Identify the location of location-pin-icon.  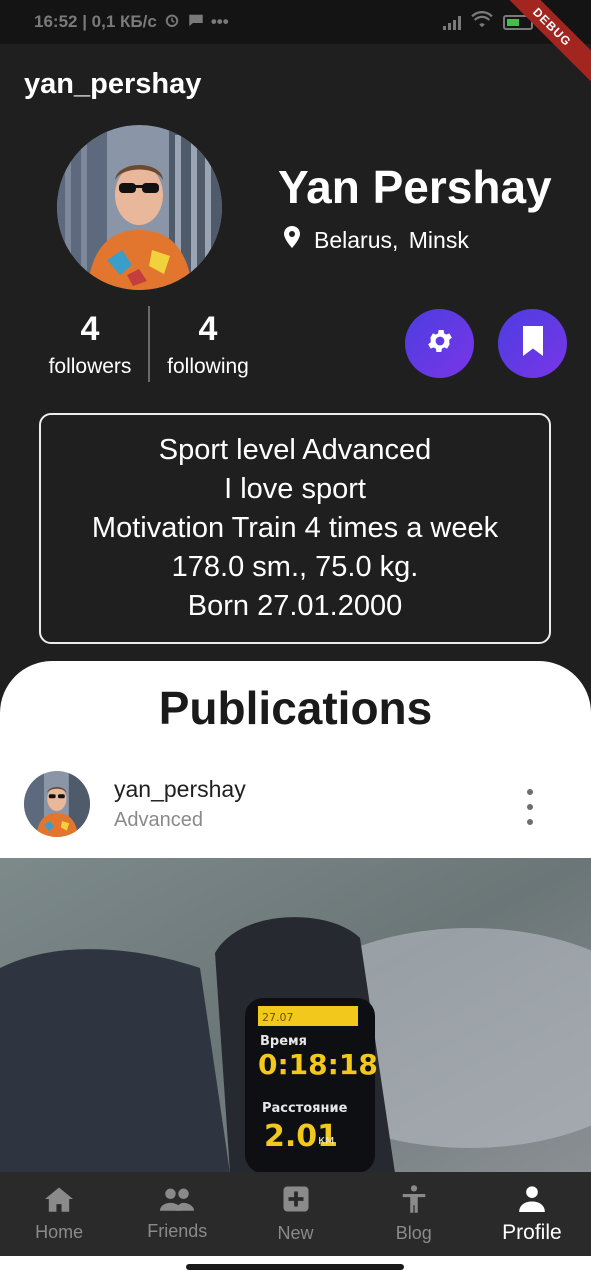
(292, 240).